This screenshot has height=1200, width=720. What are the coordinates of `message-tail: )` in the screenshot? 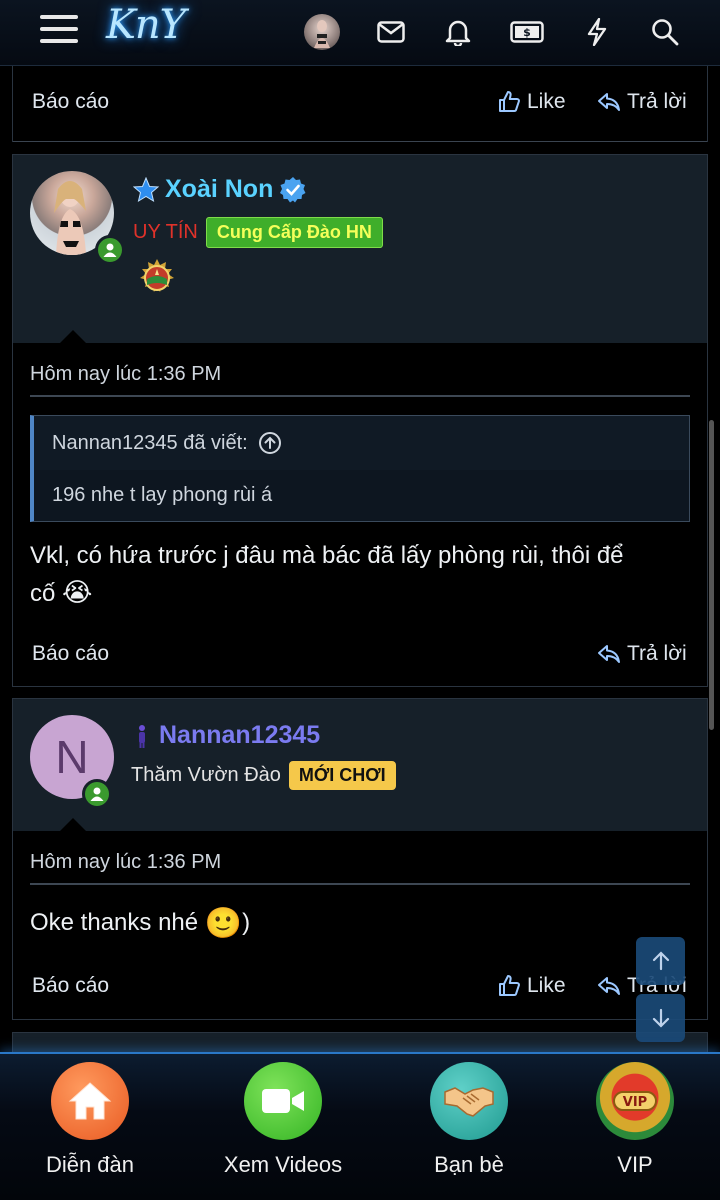 It's located at (246, 922).